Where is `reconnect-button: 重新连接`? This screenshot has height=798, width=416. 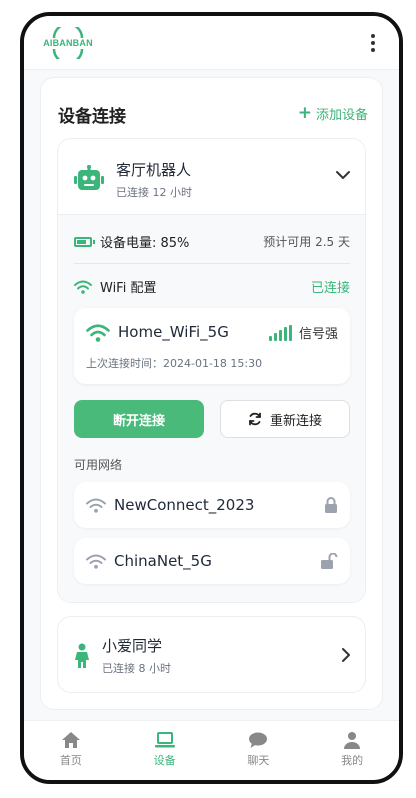
reconnect-button: 重新连接 is located at coordinates (285, 419).